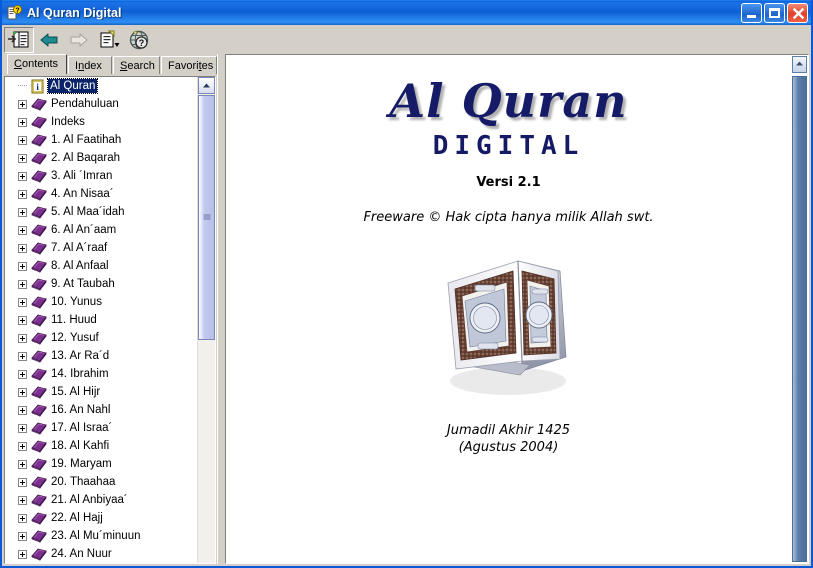 The height and width of the screenshot is (568, 813). Describe the element at coordinates (101, 536) in the screenshot. I see `tree-item: 23. Al Mu´minuun` at that location.